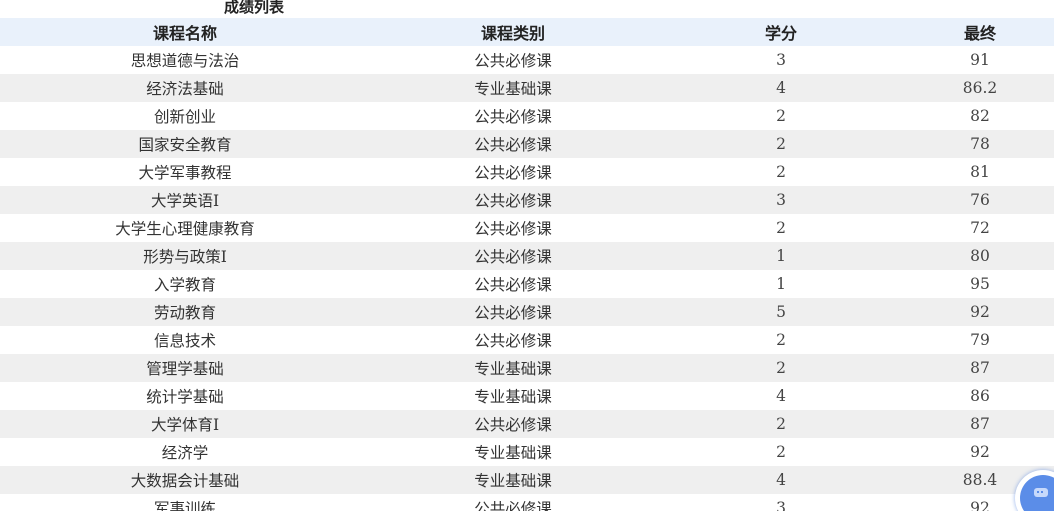  I want to click on table-row: 大学体育I 公共必修课 2 87, so click(527, 424).